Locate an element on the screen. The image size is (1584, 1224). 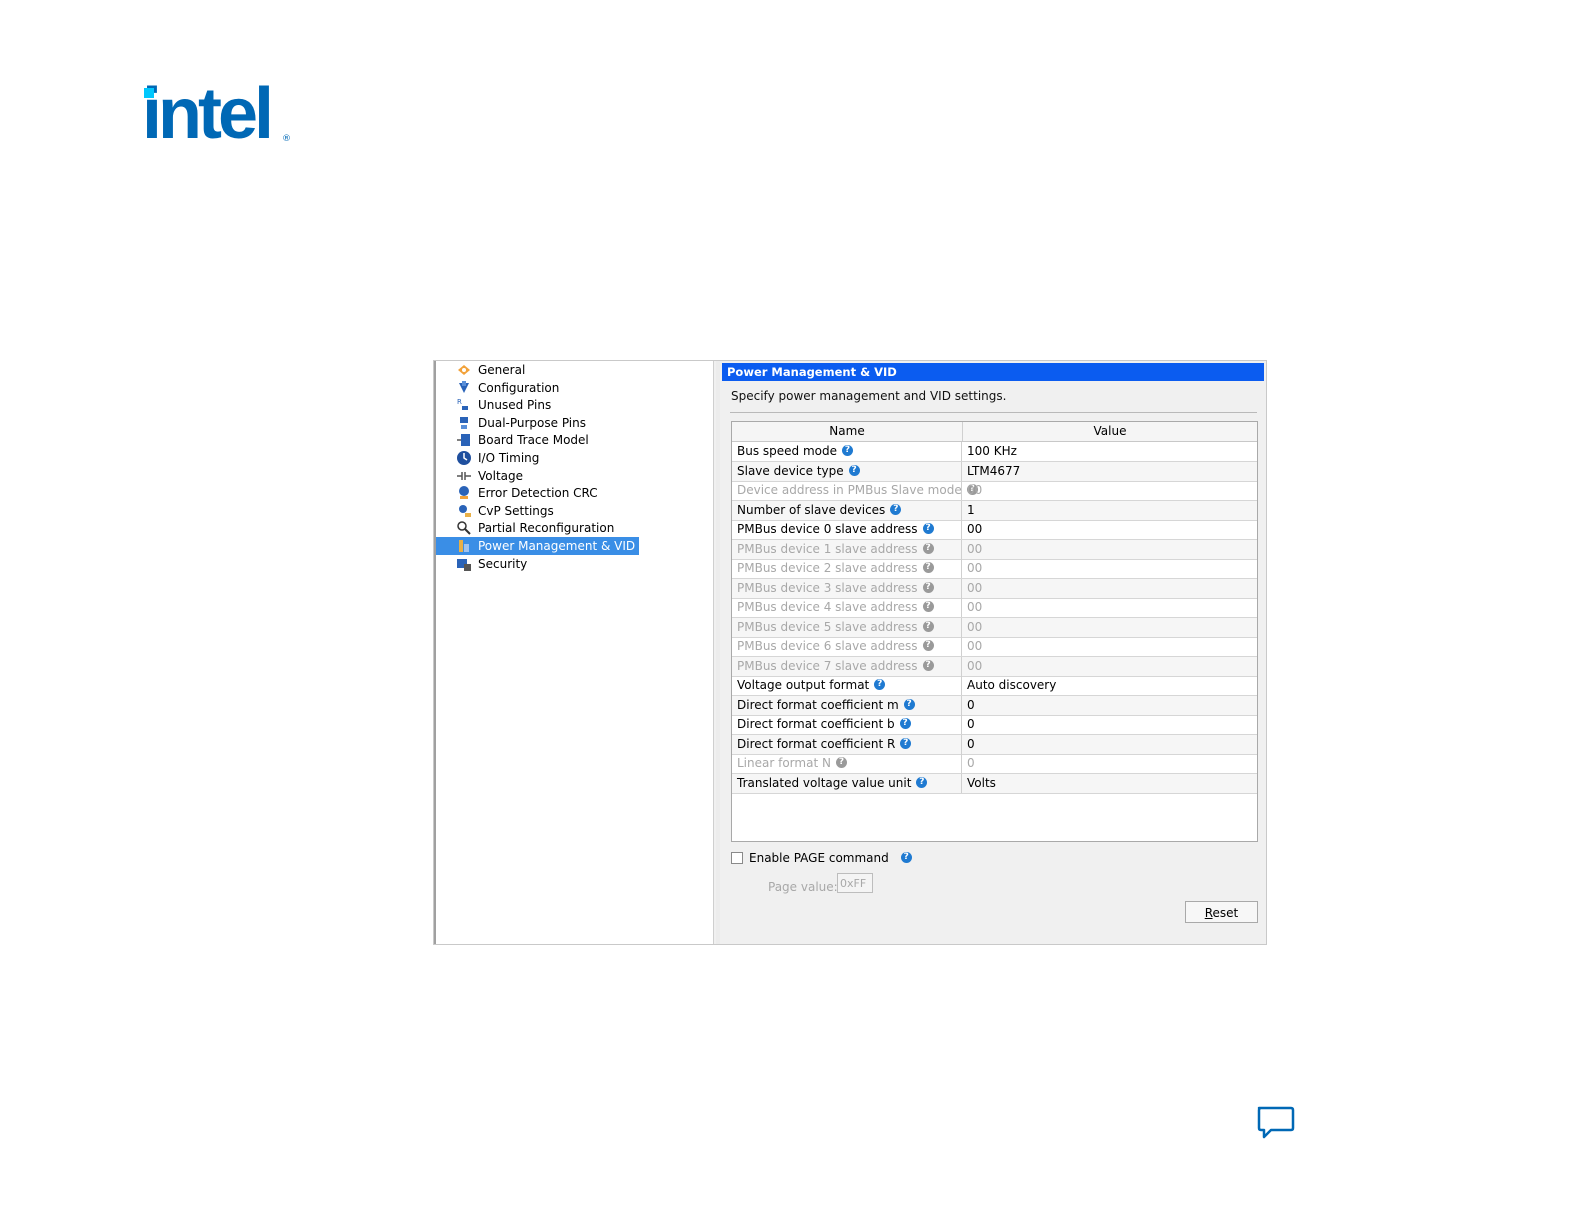
enable-page-checkbox is located at coordinates (737, 858).